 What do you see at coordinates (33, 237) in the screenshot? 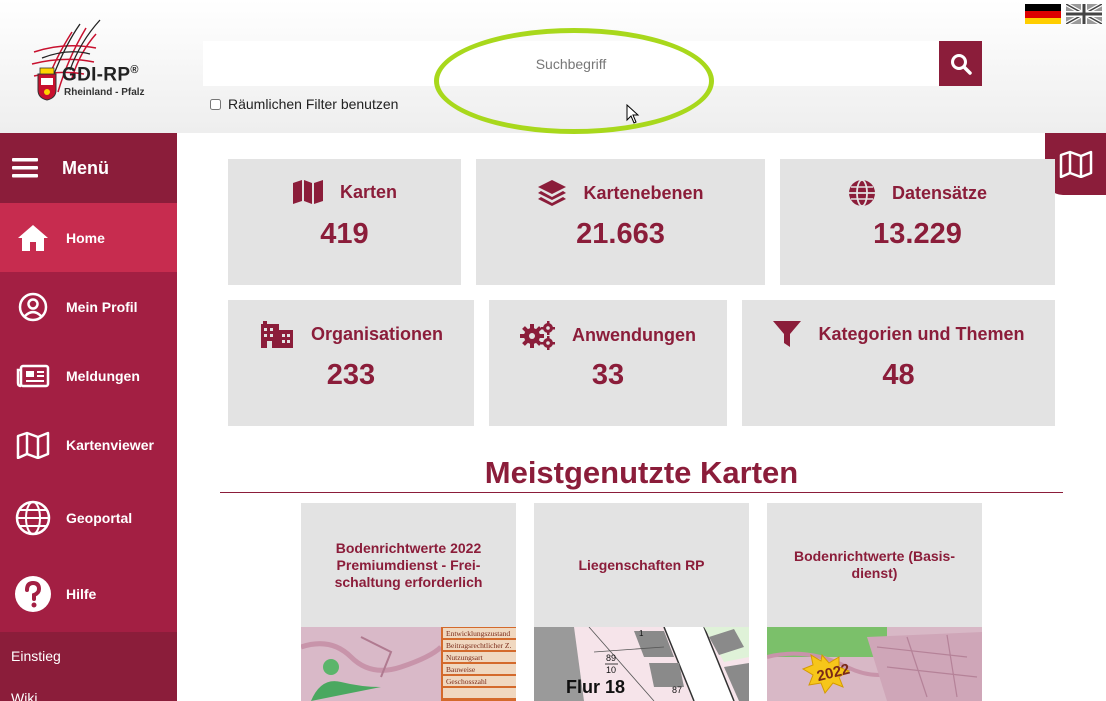
I see `home-icon` at bounding box center [33, 237].